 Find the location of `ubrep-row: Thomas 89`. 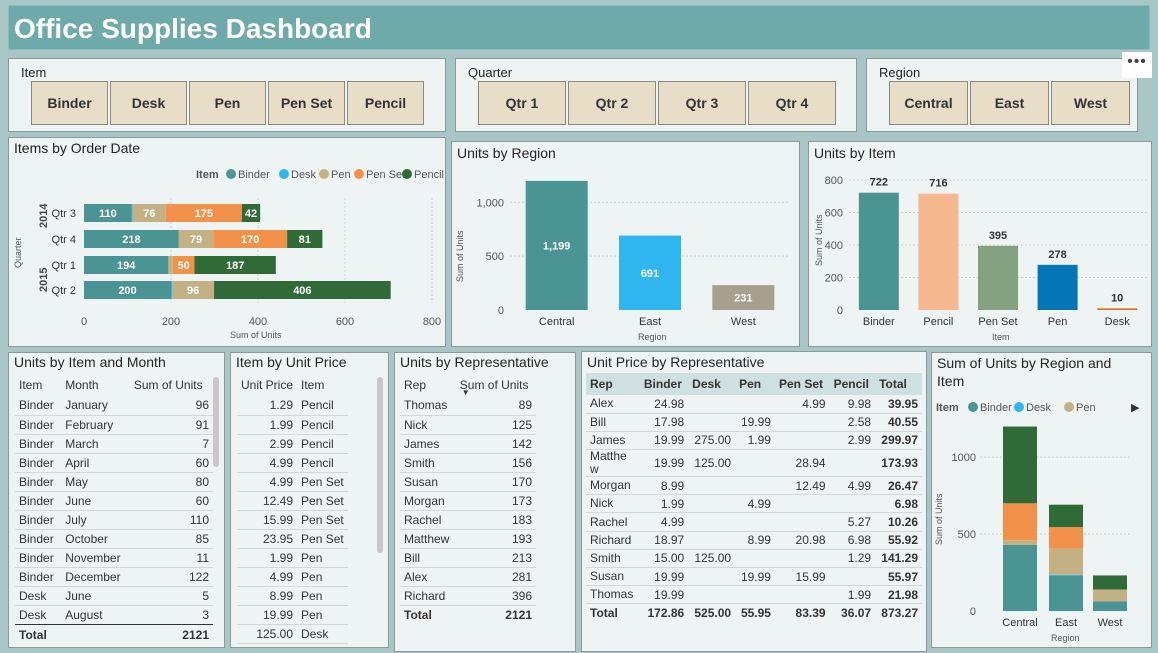

ubrep-row: Thomas 89 is located at coordinates (468, 406).